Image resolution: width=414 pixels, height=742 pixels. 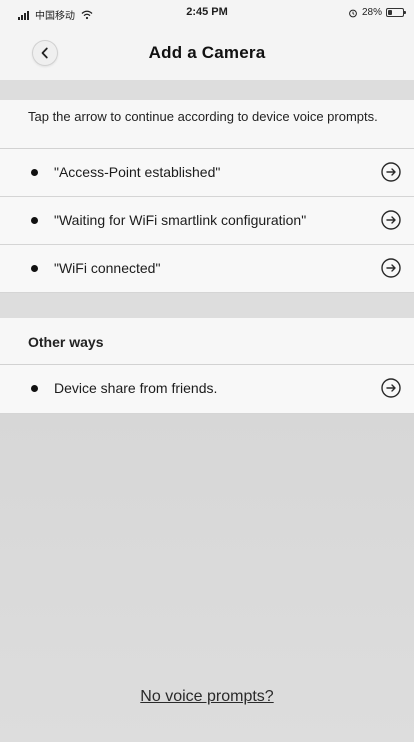 I want to click on other-way-row-device-share: Device share from friends., so click(x=207, y=389).